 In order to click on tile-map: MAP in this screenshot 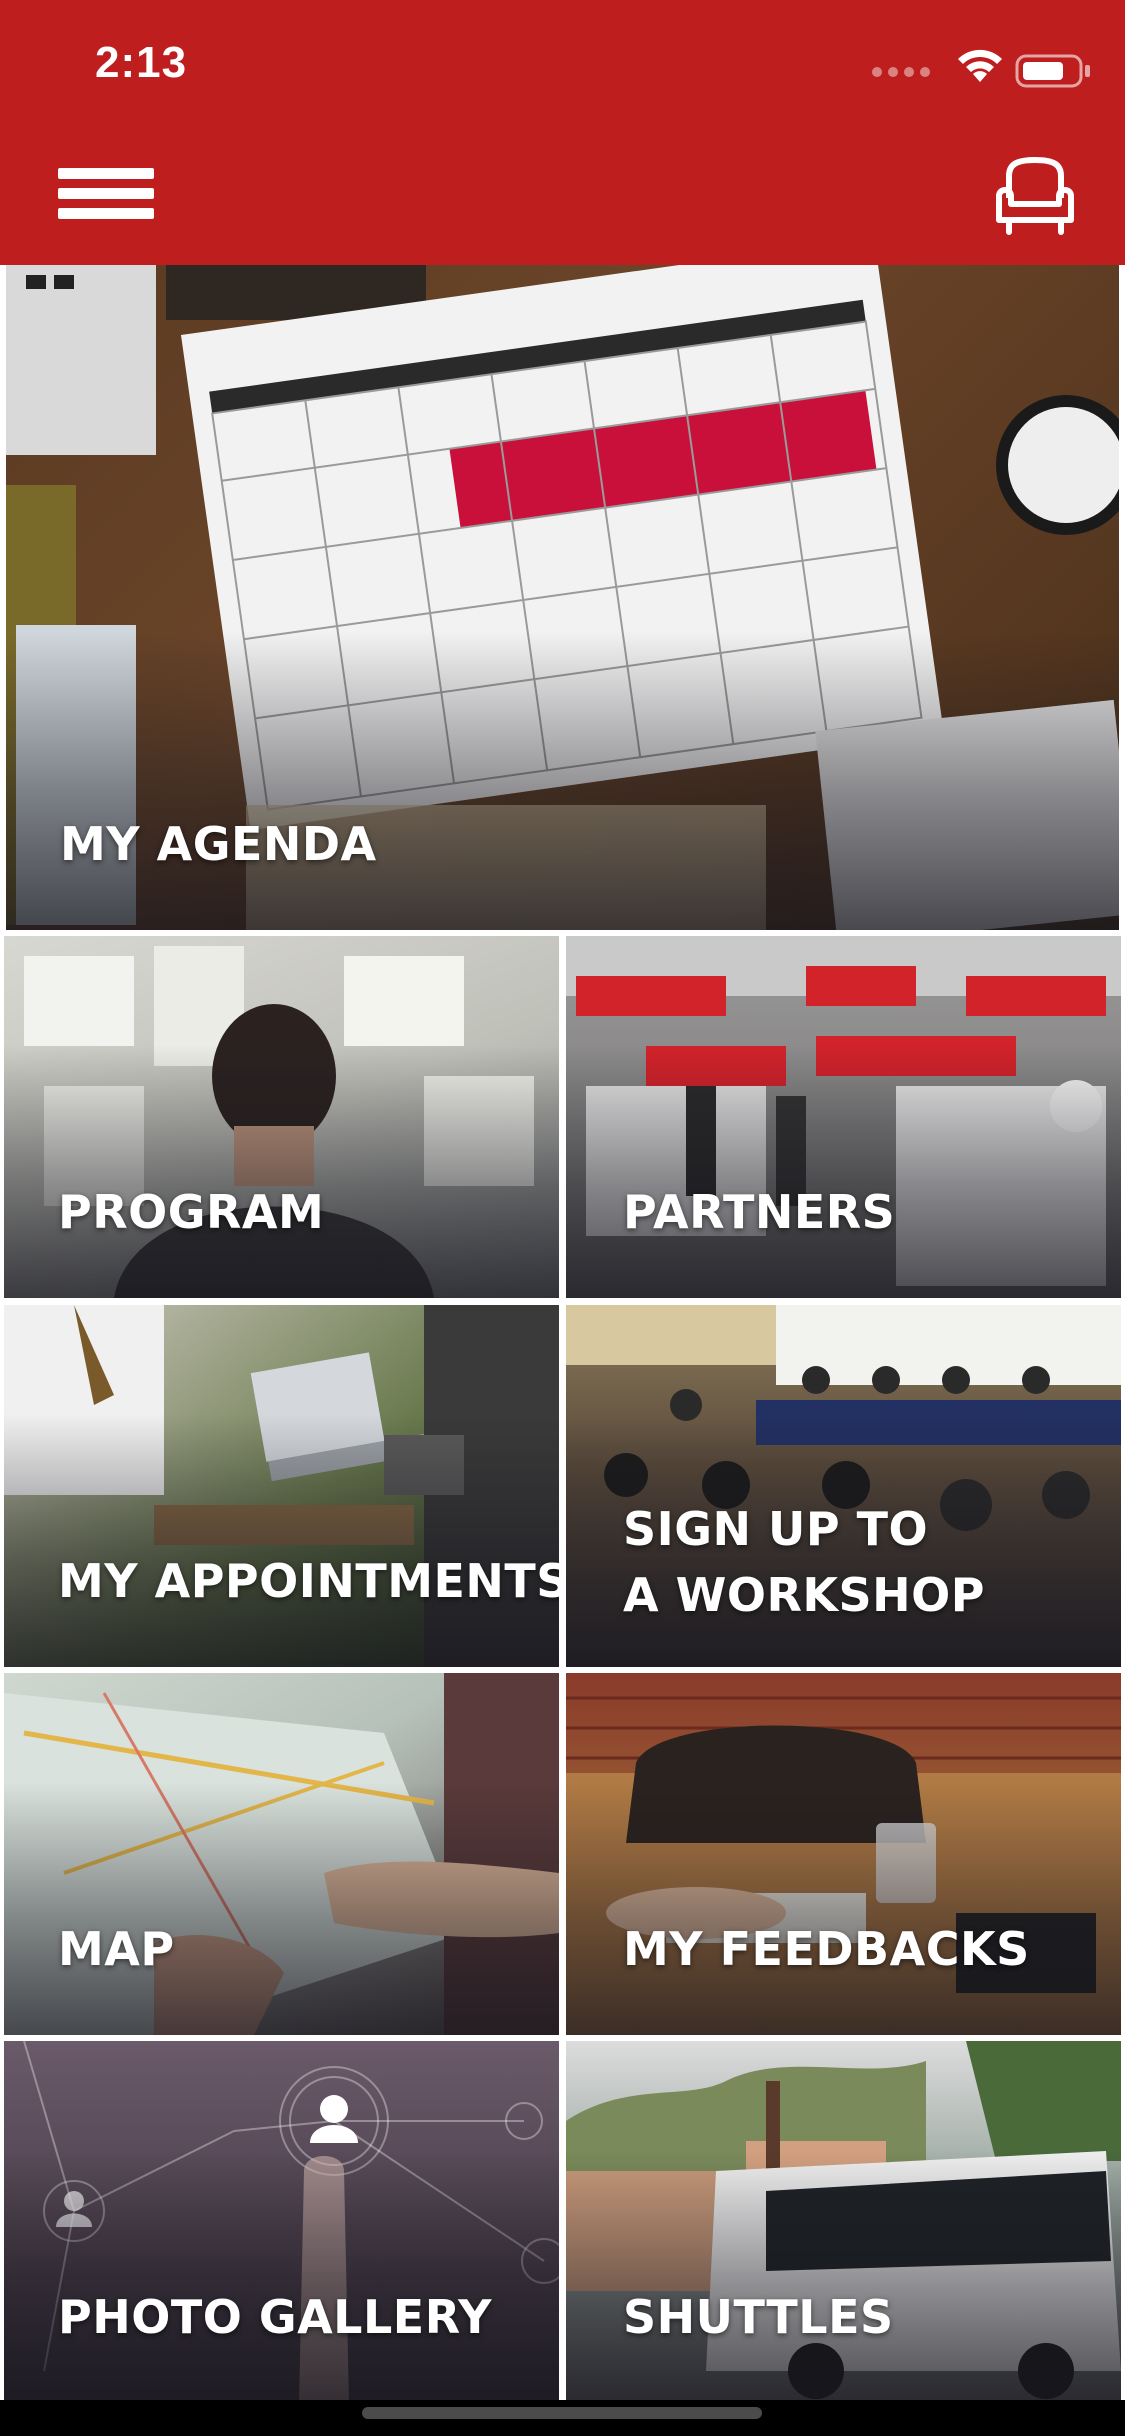, I will do `click(281, 1854)`.